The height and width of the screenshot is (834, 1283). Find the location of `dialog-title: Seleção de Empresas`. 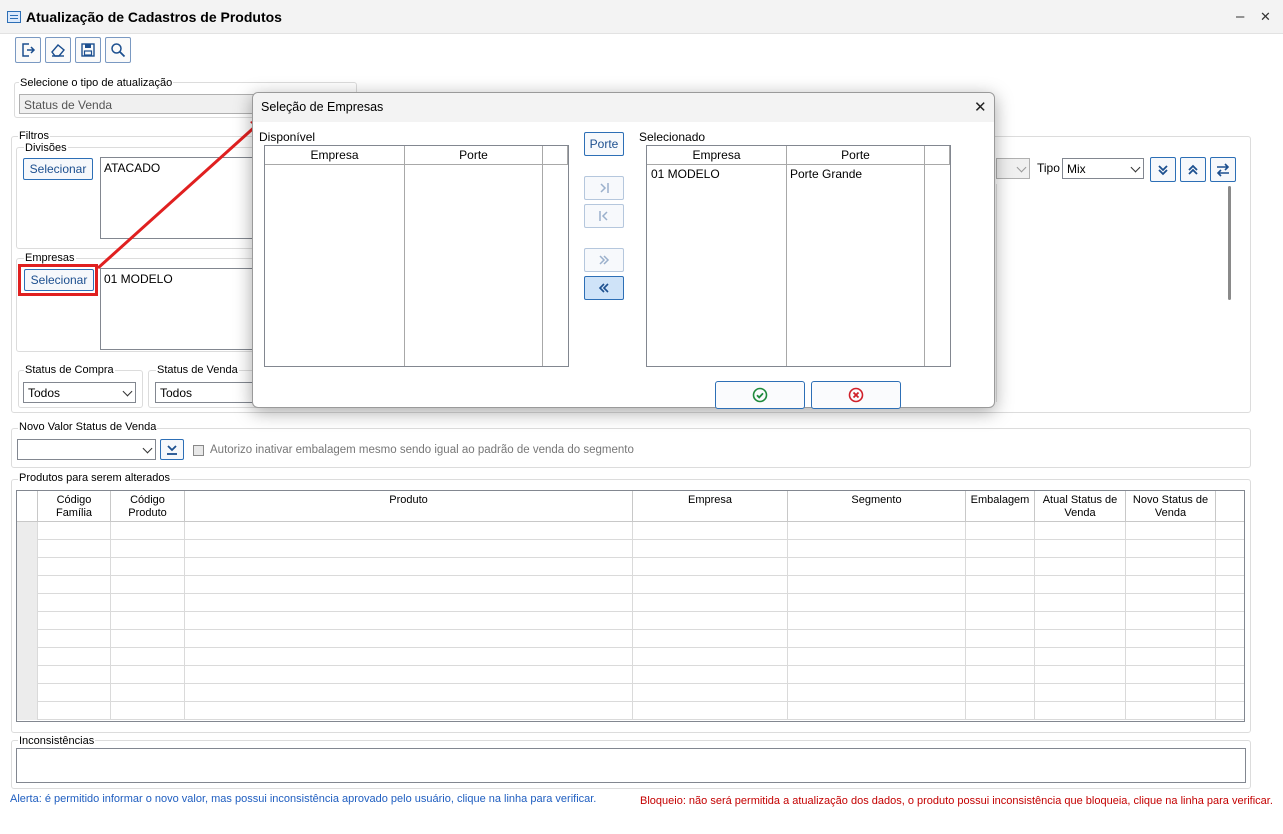

dialog-title: Seleção de Empresas is located at coordinates (322, 107).